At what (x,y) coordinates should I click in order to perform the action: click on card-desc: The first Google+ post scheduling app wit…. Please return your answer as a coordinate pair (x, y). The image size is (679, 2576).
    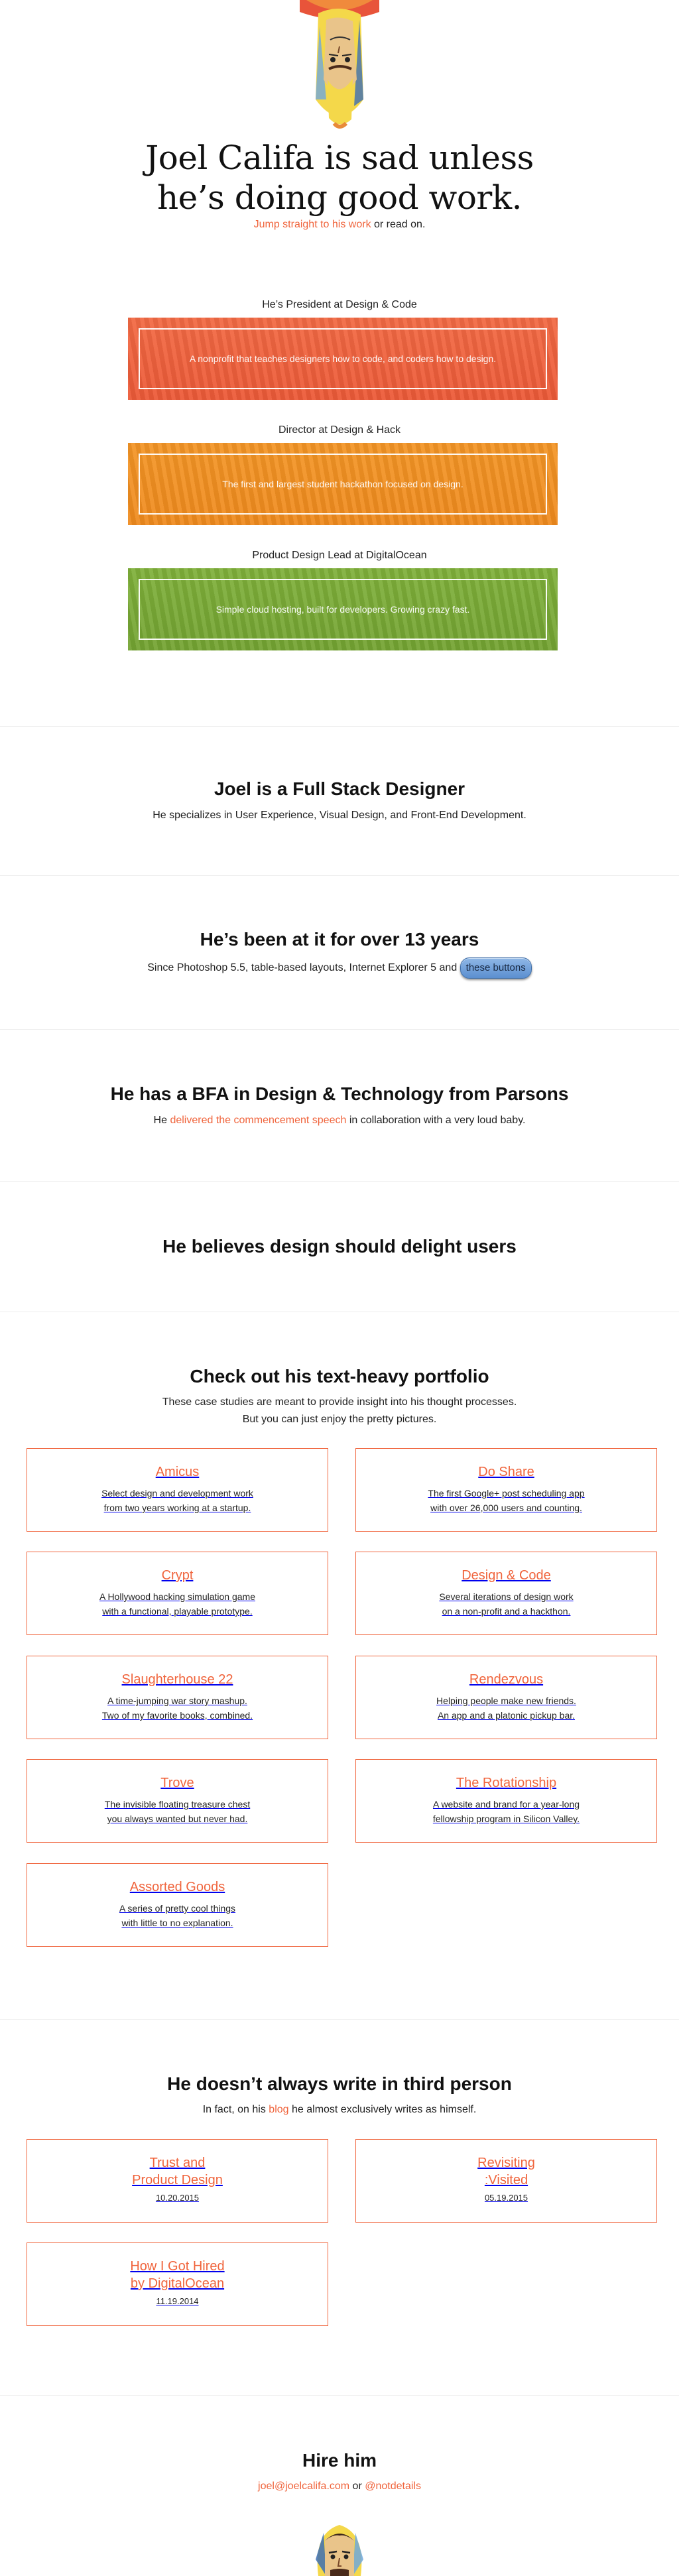
    Looking at the image, I should click on (506, 1500).